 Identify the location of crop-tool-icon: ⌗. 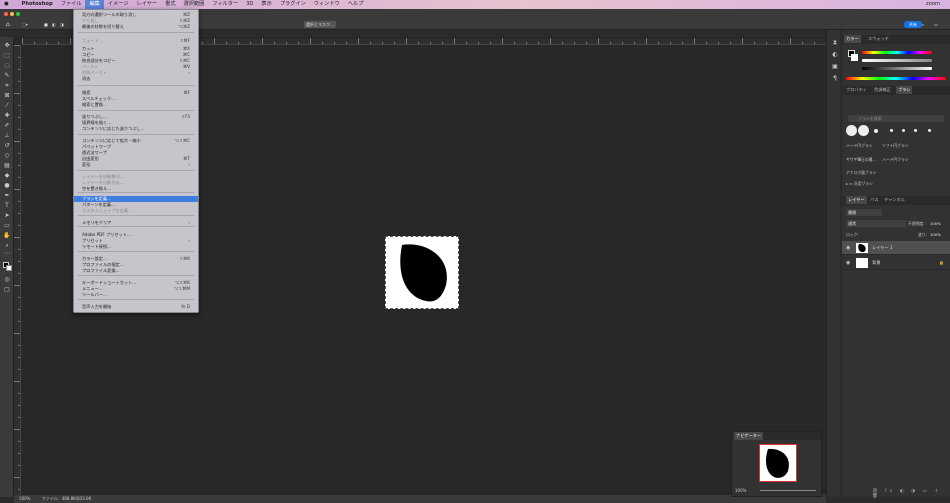
(7, 86).